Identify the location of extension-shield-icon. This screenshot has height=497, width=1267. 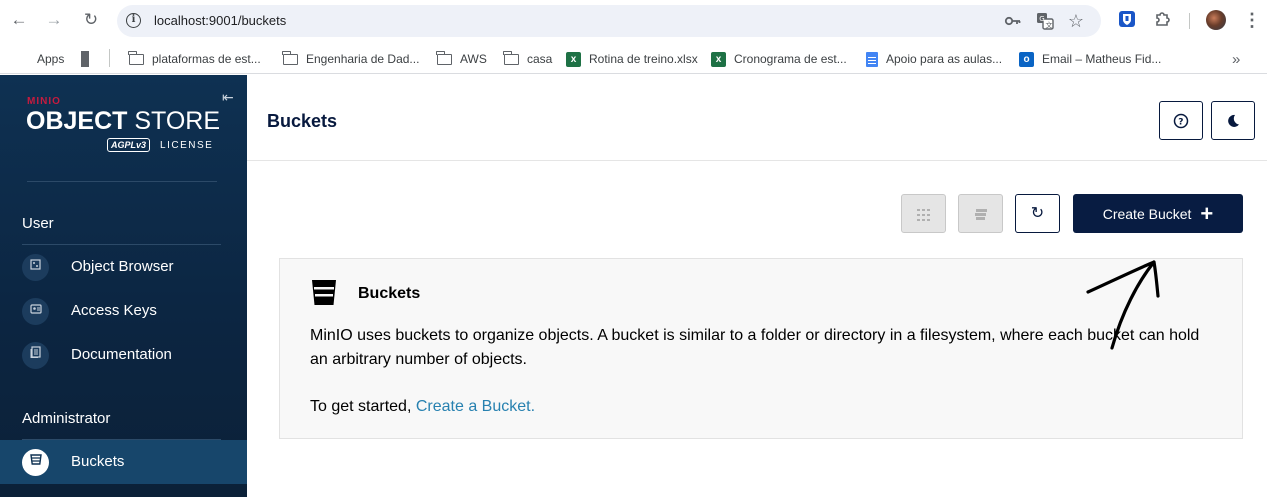
(1127, 20).